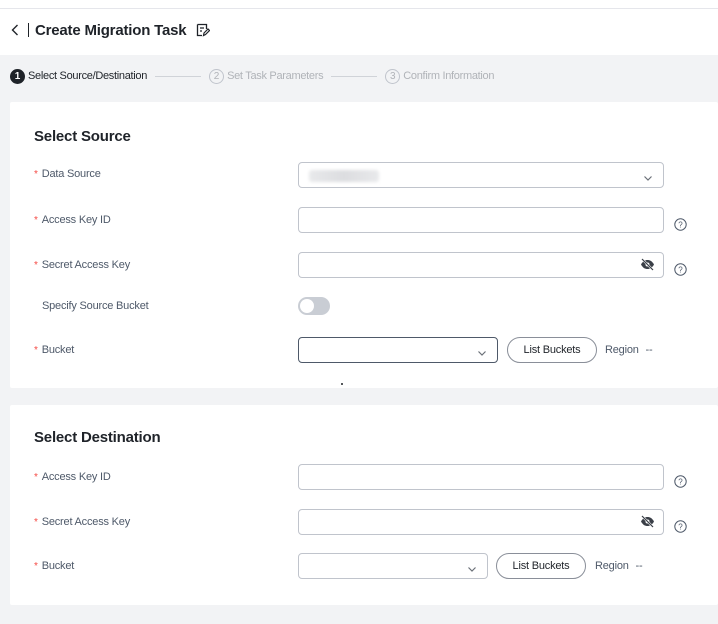  I want to click on data-source-label: * Data Source, so click(67, 174).